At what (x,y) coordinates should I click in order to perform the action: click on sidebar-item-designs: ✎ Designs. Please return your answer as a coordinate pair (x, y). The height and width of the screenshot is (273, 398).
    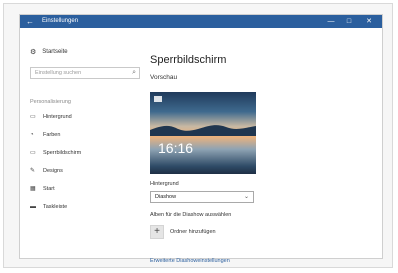
    Looking at the image, I should click on (46, 171).